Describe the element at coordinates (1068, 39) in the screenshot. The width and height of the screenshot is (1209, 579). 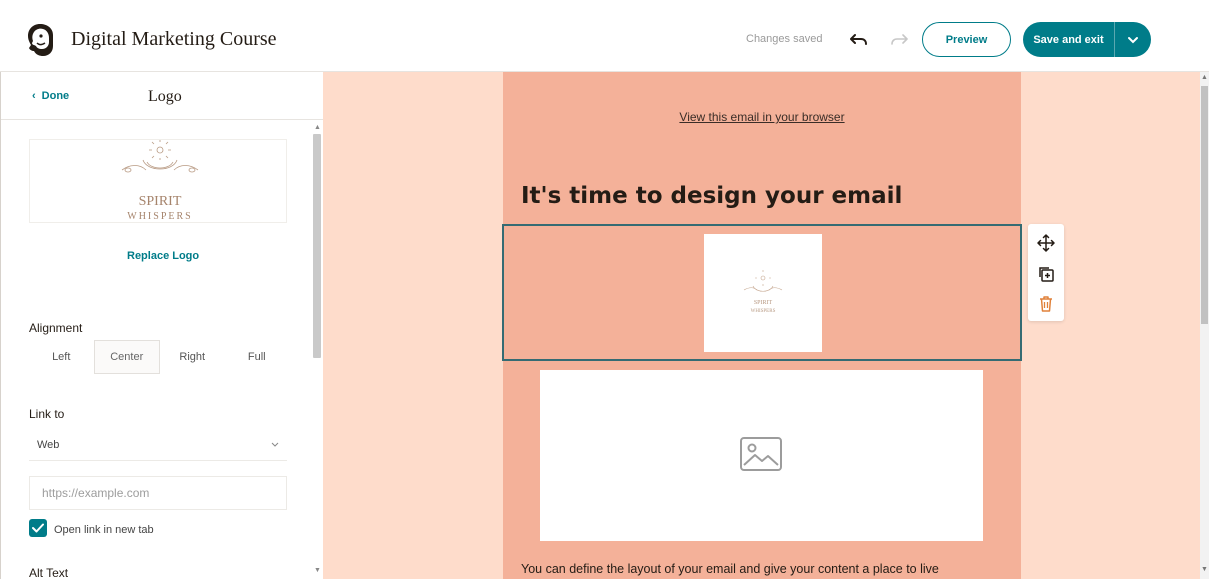
I see `save-and-exit-button: Save and exit` at that location.